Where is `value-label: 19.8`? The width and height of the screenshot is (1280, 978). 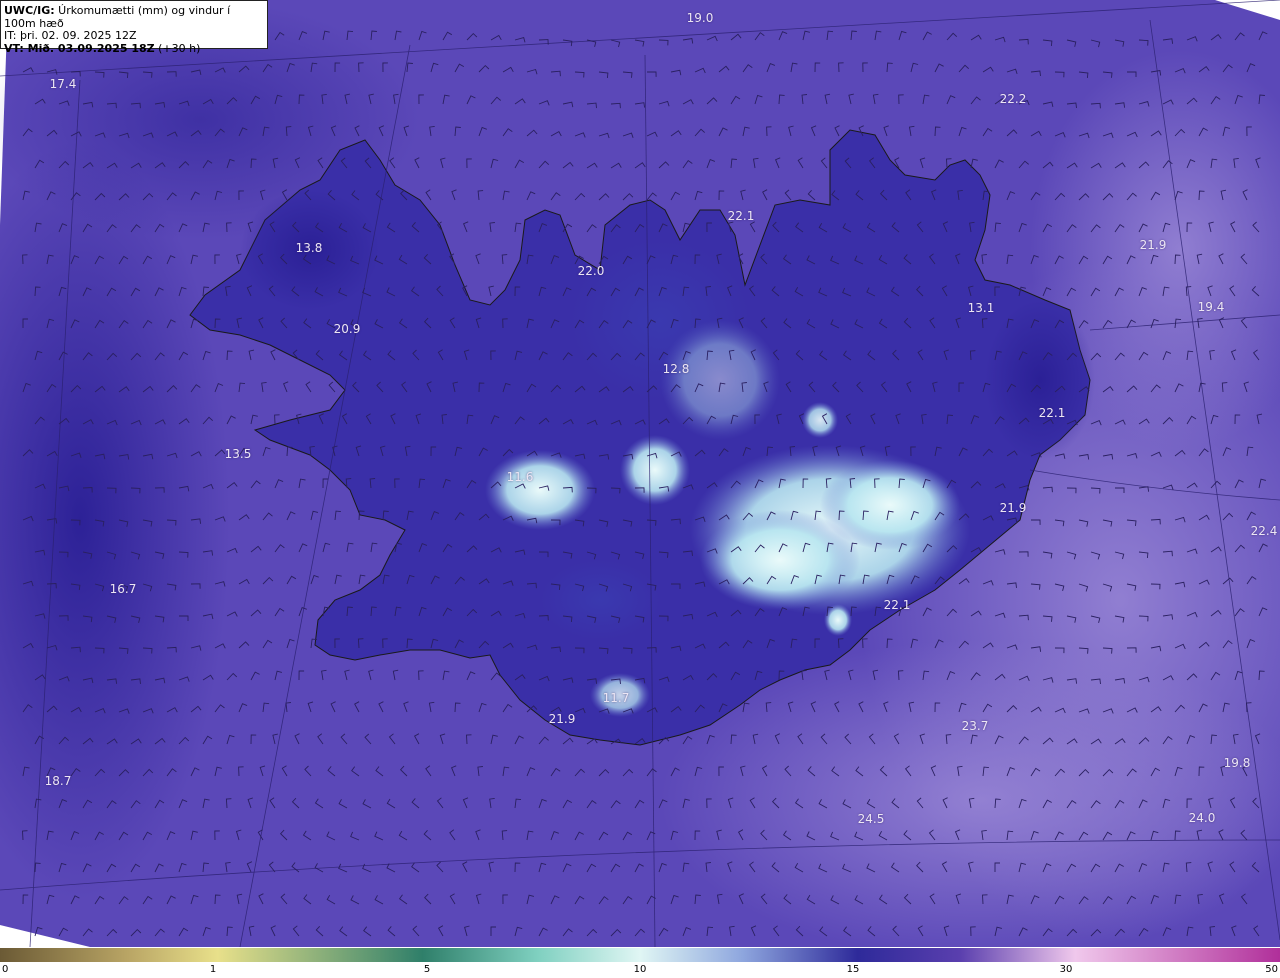
value-label: 19.8 is located at coordinates (1237, 763).